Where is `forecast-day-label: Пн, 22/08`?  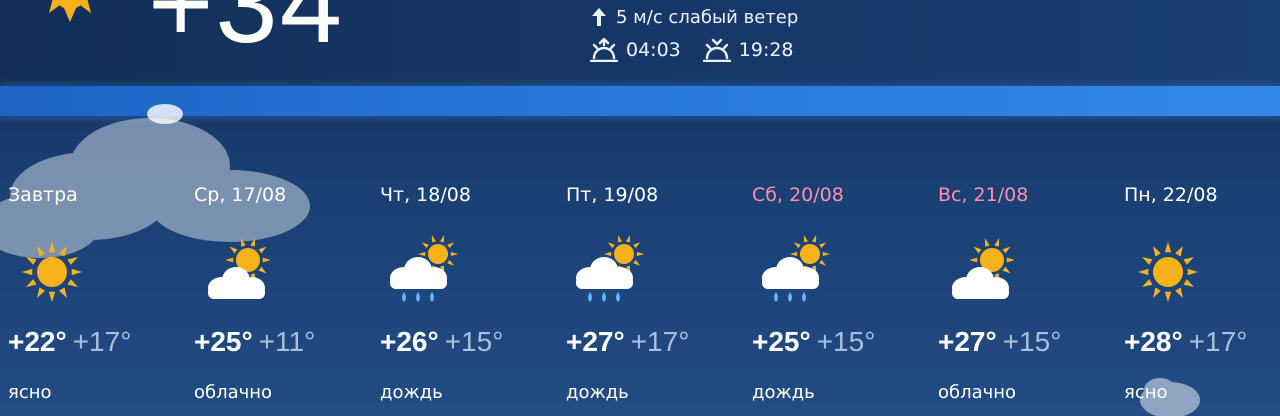
forecast-day-label: Пн, 22/08 is located at coordinates (1171, 195).